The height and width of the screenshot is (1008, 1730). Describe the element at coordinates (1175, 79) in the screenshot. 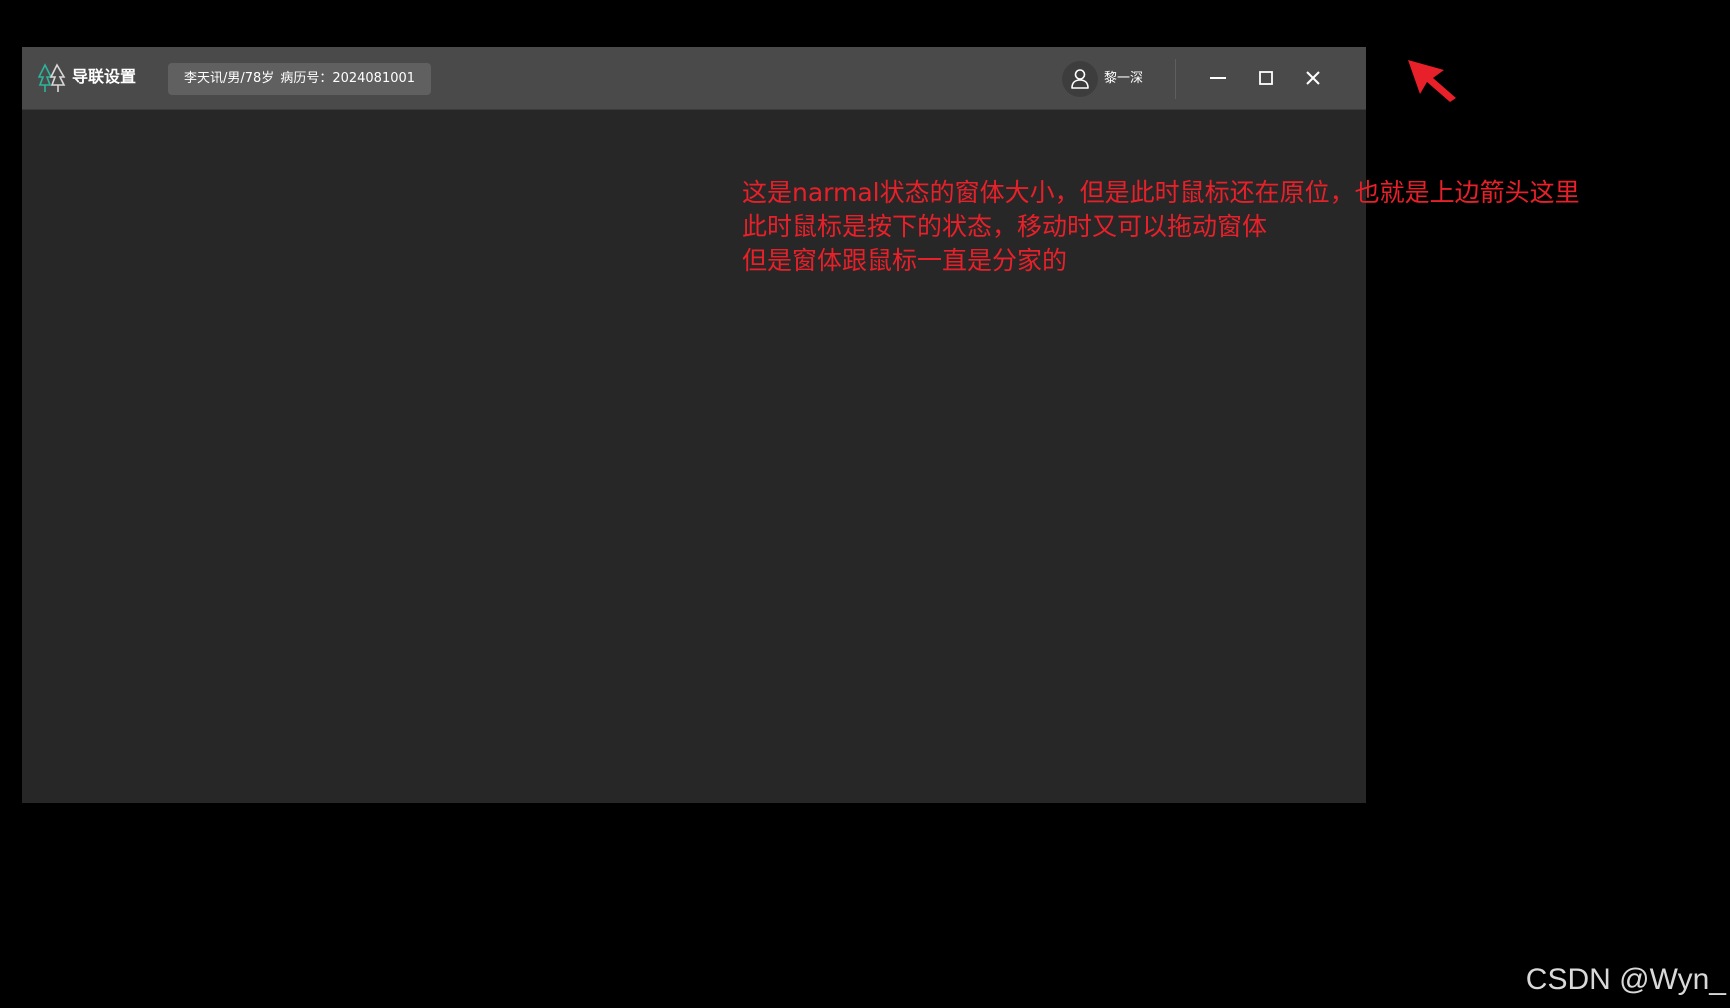

I see `title-bar-divider` at that location.